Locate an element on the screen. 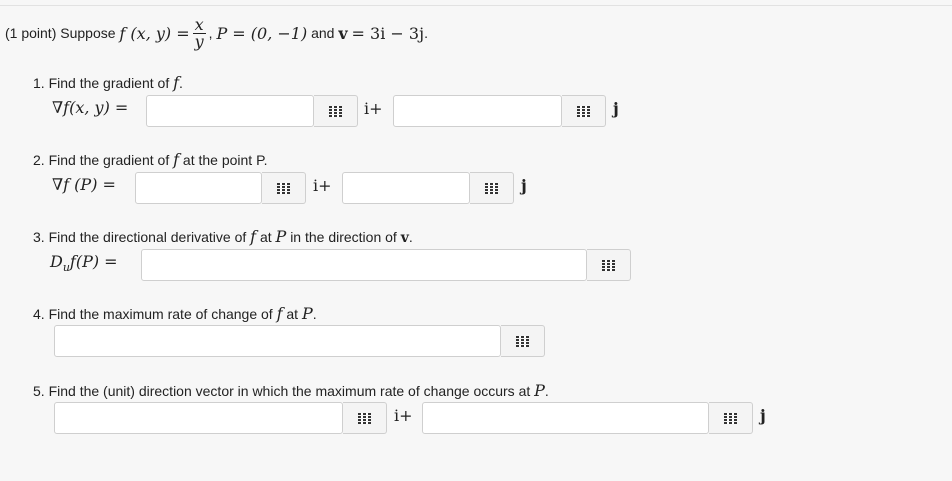 This screenshot has height=481, width=952. q2-number: 2. is located at coordinates (39, 160).